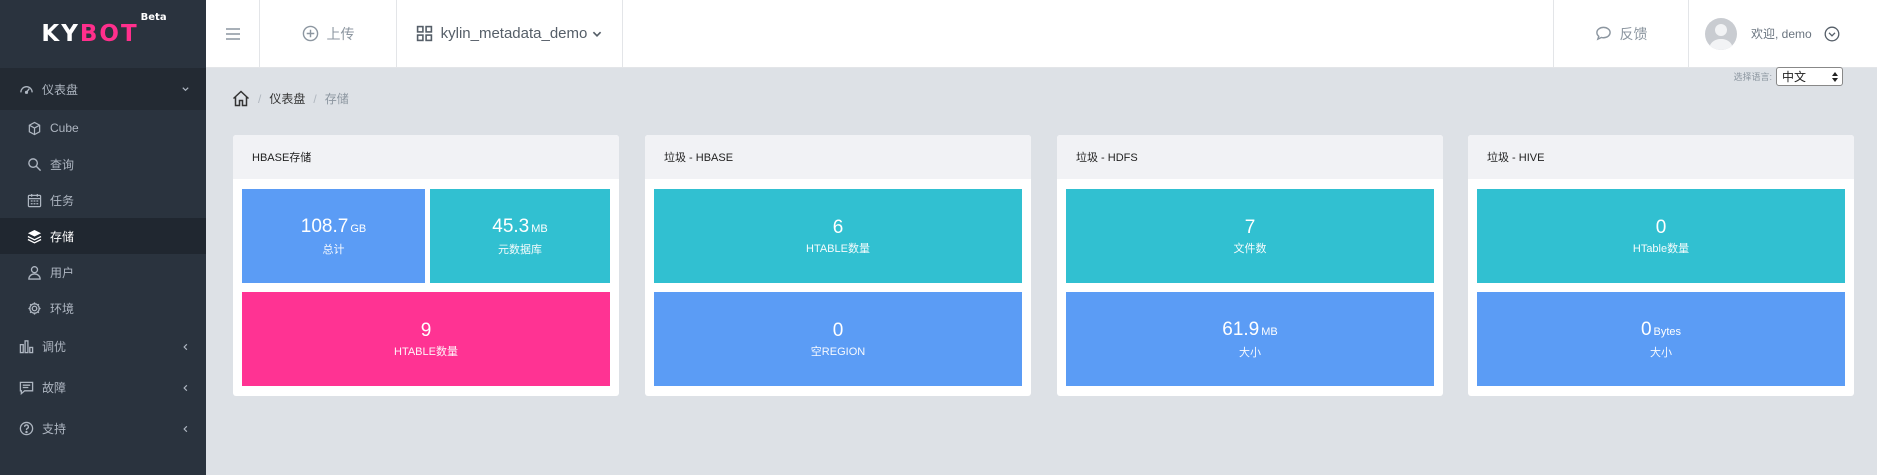  What do you see at coordinates (1661, 352) in the screenshot?
I see `garbage-hive-size-label: 大小` at bounding box center [1661, 352].